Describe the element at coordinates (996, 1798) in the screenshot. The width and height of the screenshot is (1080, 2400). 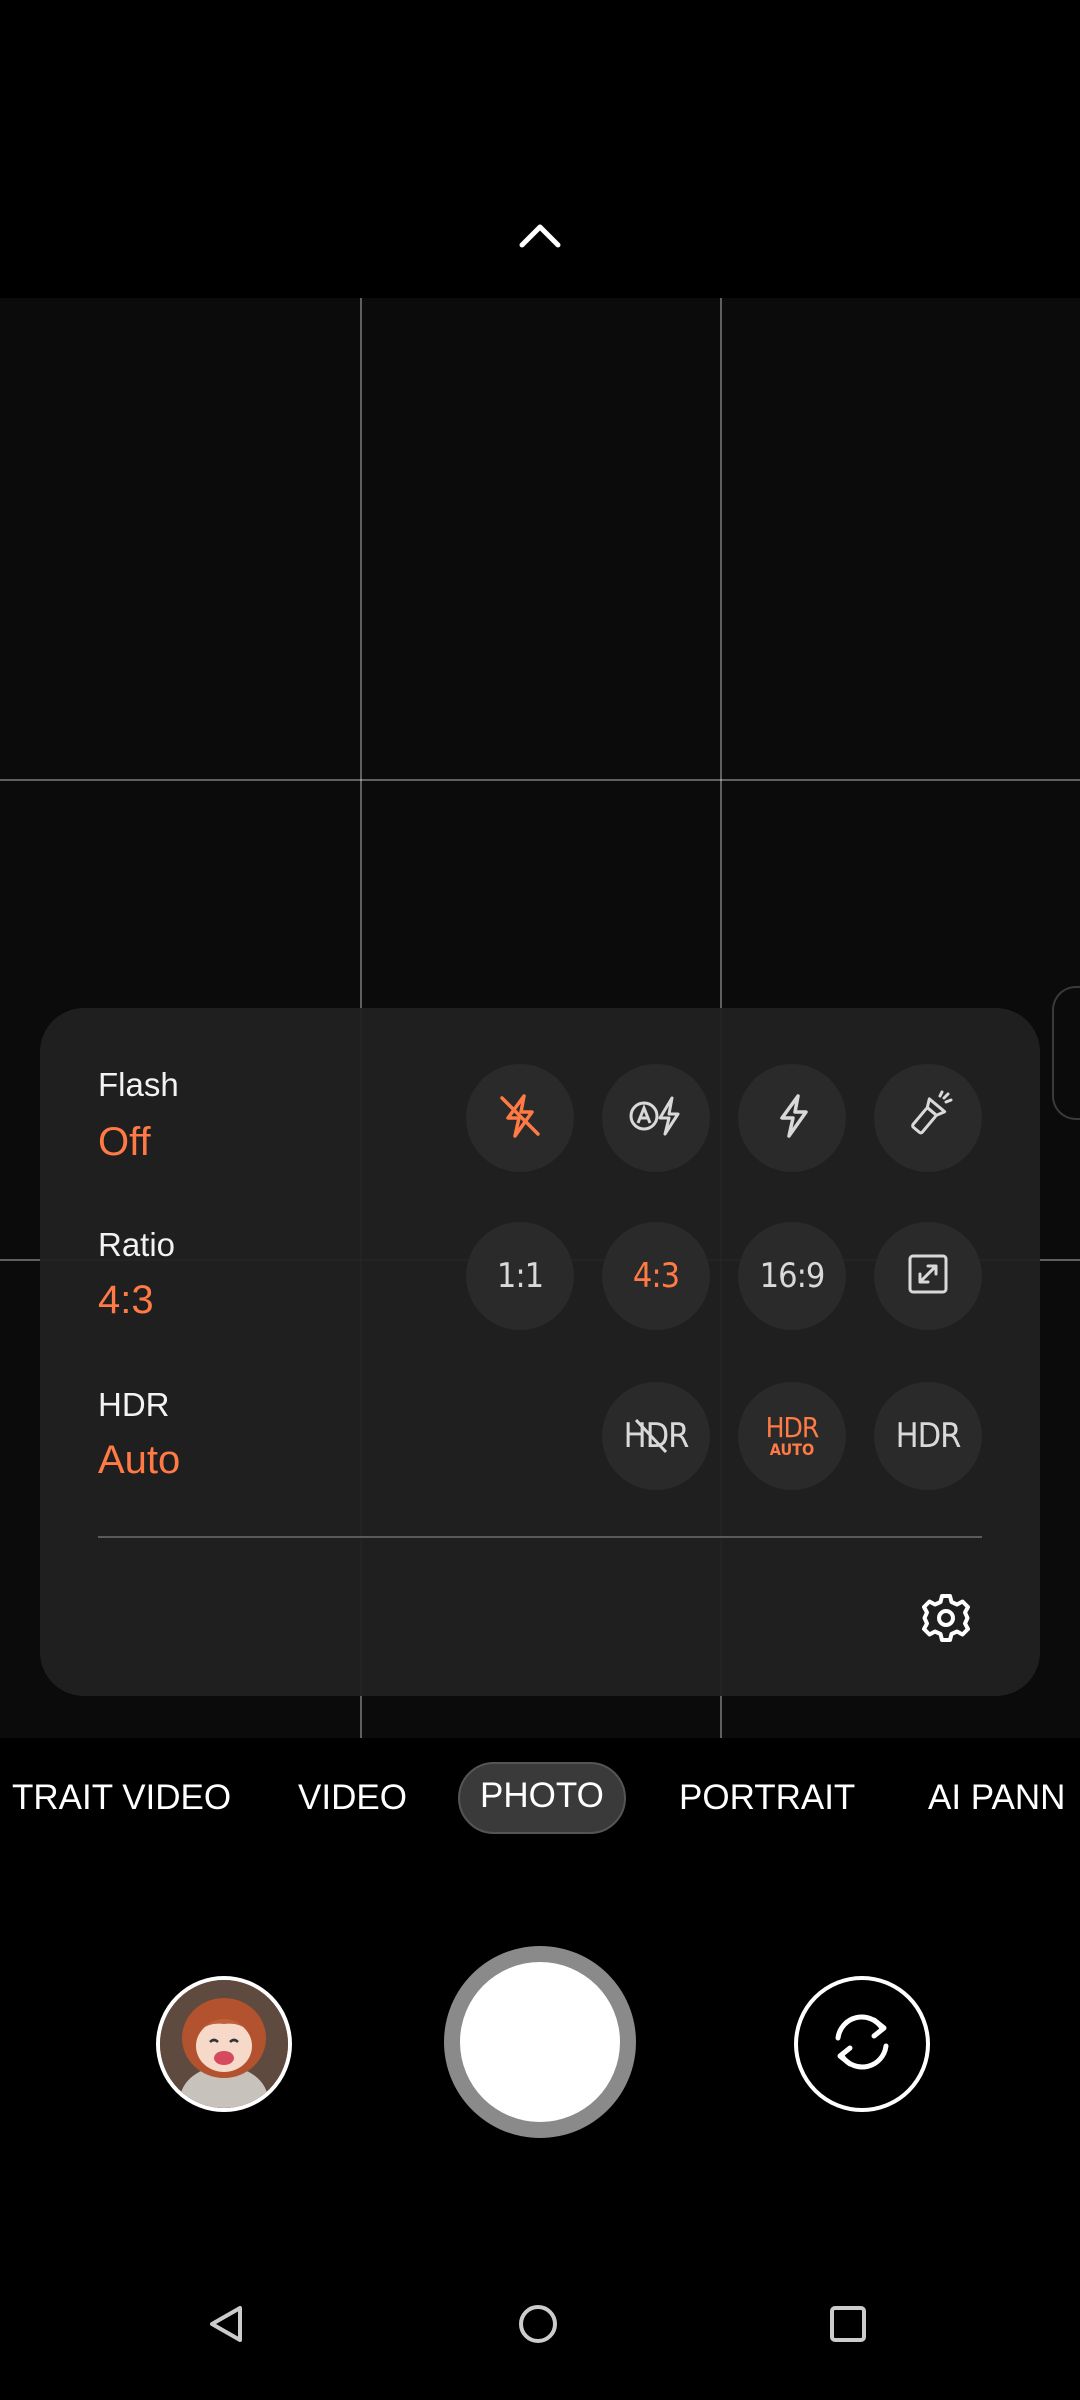
I see `mode-ai-panorama: AI PANN` at that location.